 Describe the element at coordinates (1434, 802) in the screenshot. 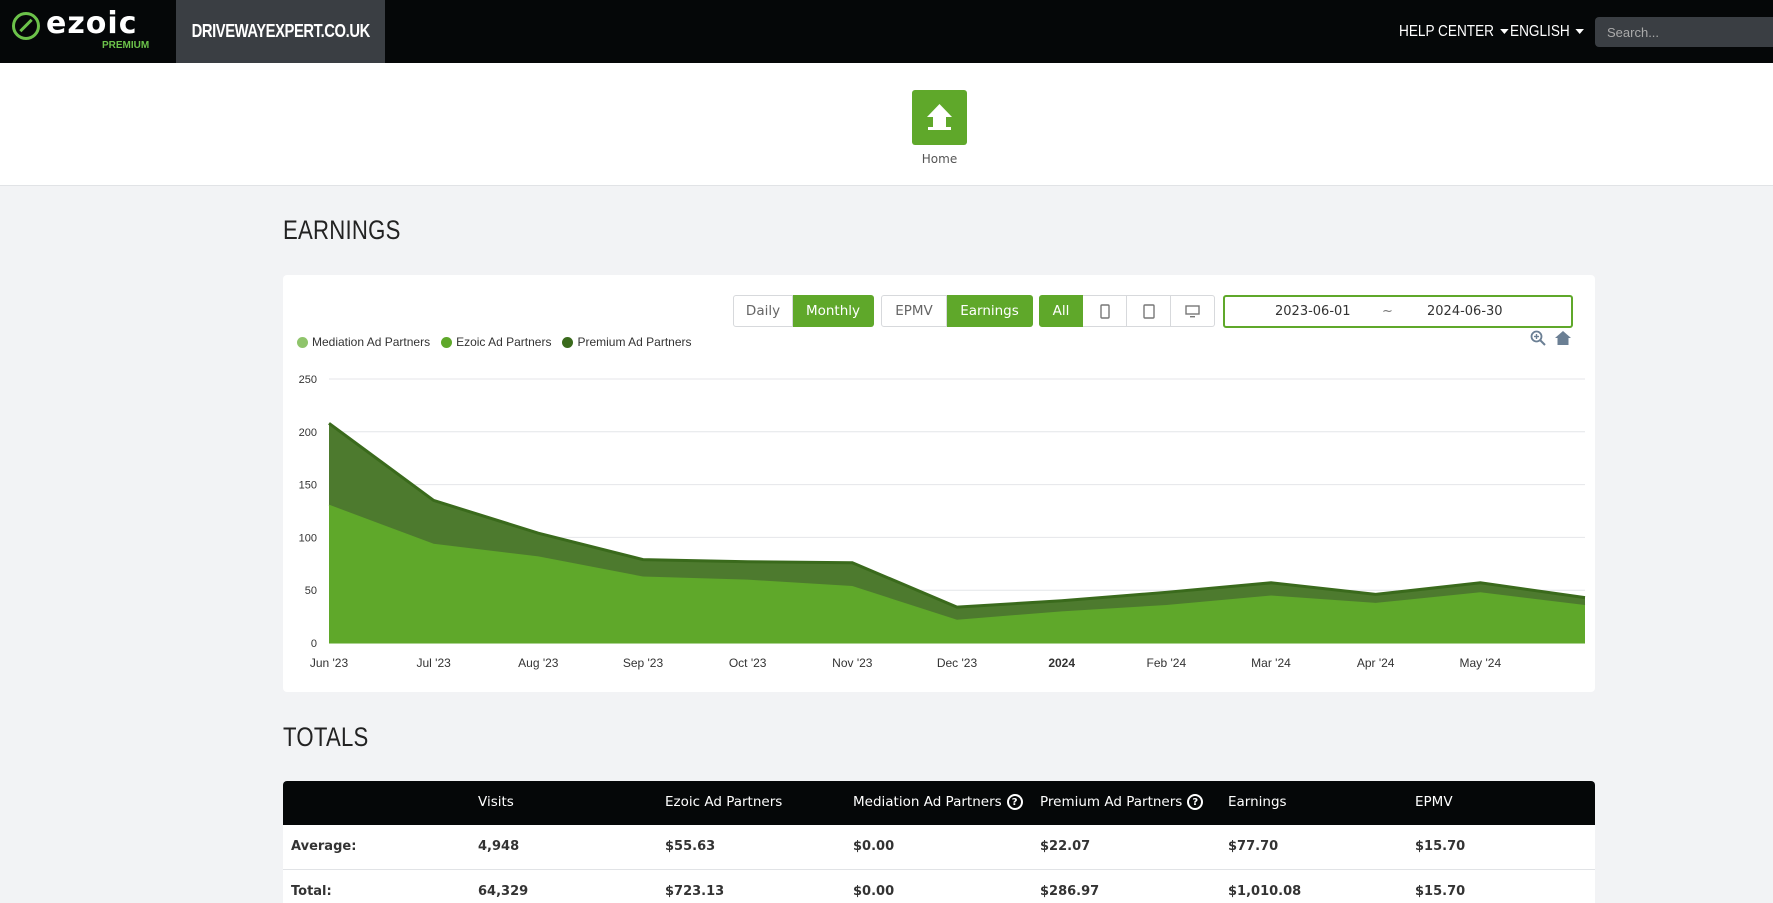

I see `column-header: EPMV` at that location.